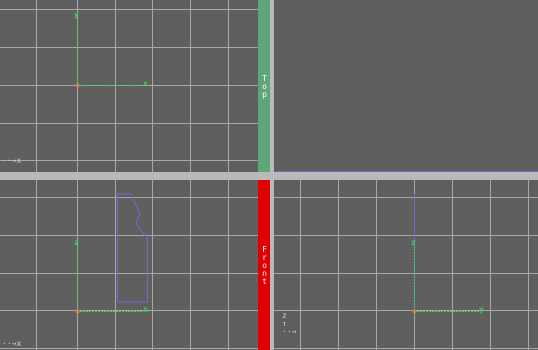  Describe the element at coordinates (132, 248) in the screenshot. I see `object-outline` at that location.